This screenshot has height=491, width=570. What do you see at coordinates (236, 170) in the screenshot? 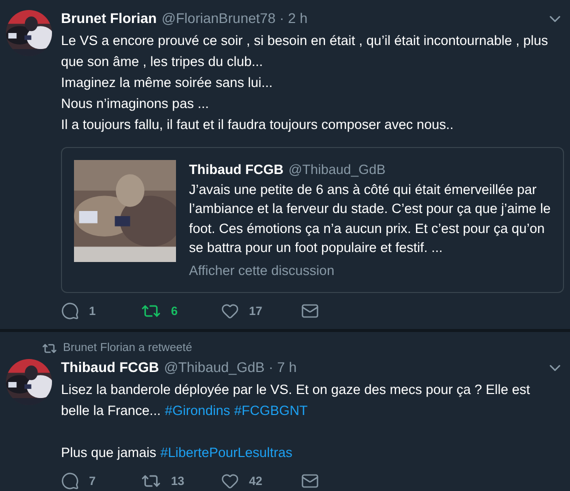
I see `quoted-author-name: Thibaud FCGB` at bounding box center [236, 170].